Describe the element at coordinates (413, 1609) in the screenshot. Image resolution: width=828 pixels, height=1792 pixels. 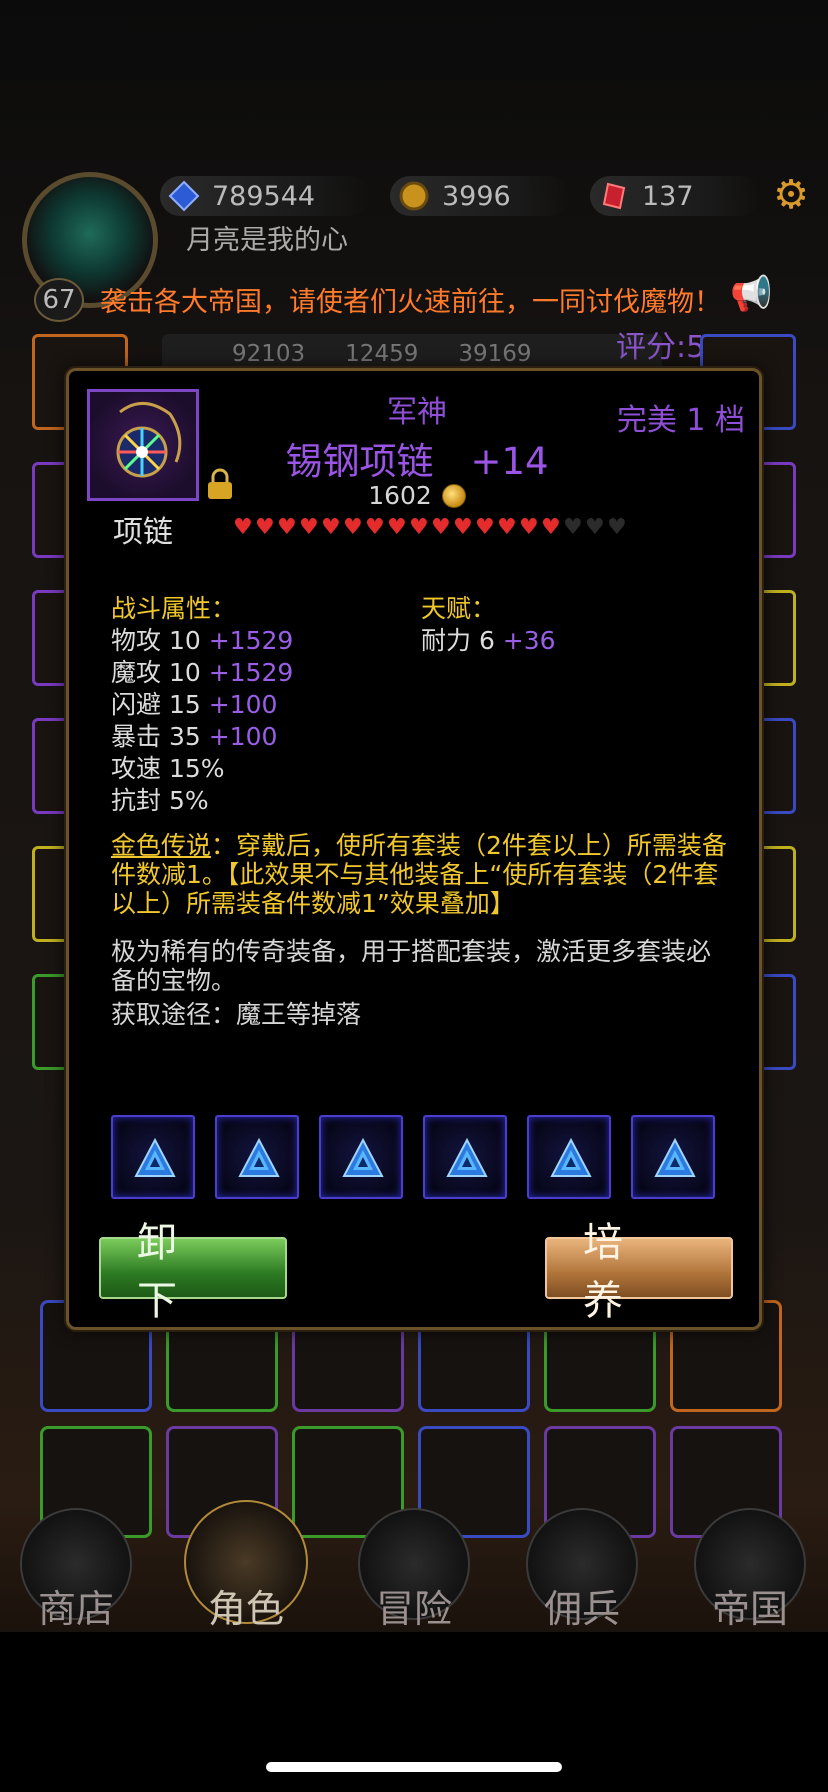
I see `nav-adventure-label: 冒险` at that location.